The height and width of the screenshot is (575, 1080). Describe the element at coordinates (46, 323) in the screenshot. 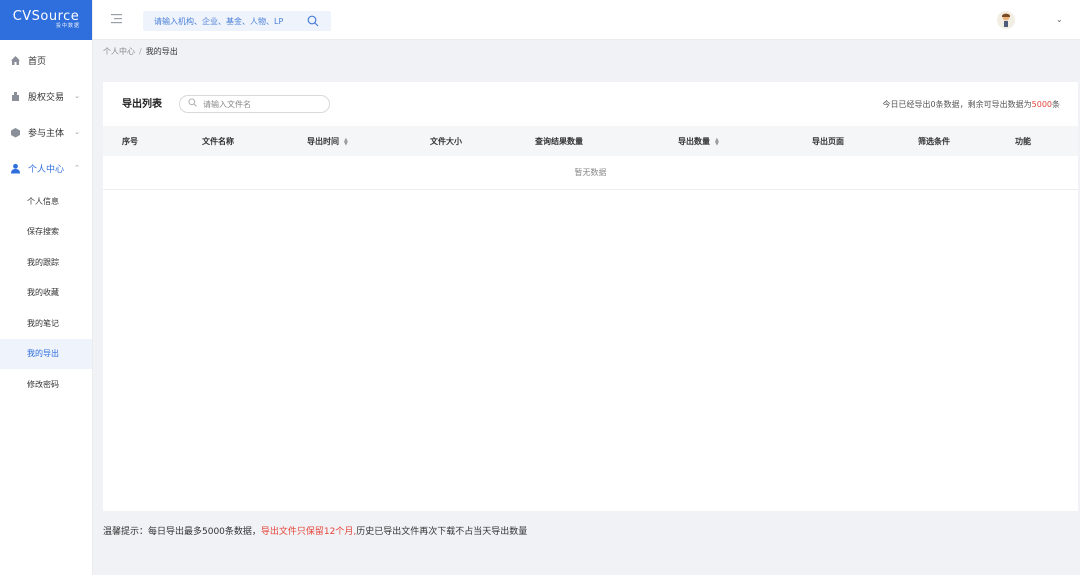

I see `sidebar-subitem-notes: 我的笔记` at that location.